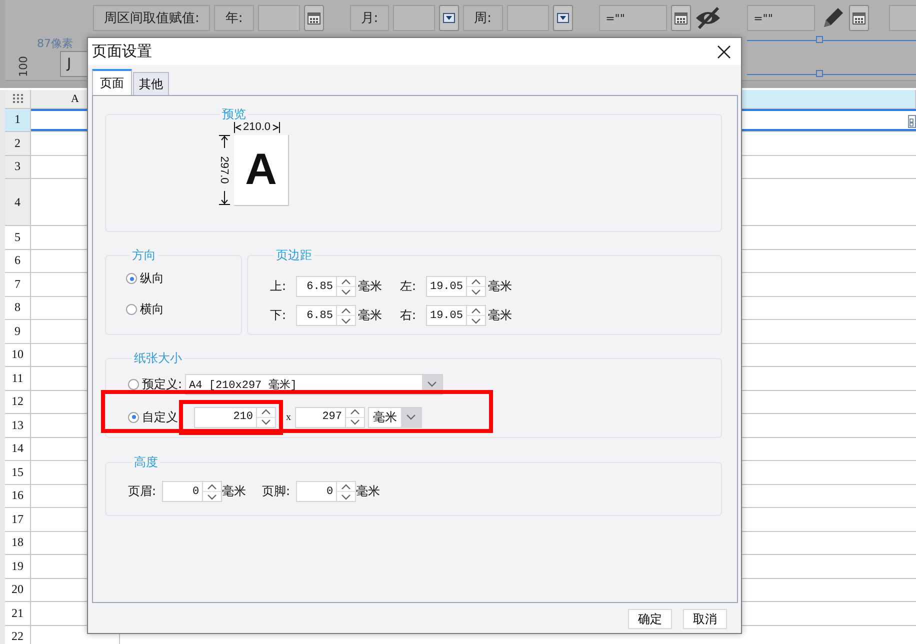 Image resolution: width=916 pixels, height=644 pixels. Describe the element at coordinates (18, 143) in the screenshot. I see `row-header: 2` at that location.